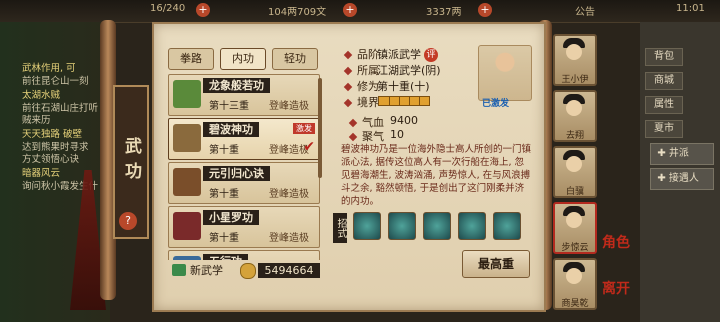  I want to click on skill-active-badge: 激发, so click(304, 128).